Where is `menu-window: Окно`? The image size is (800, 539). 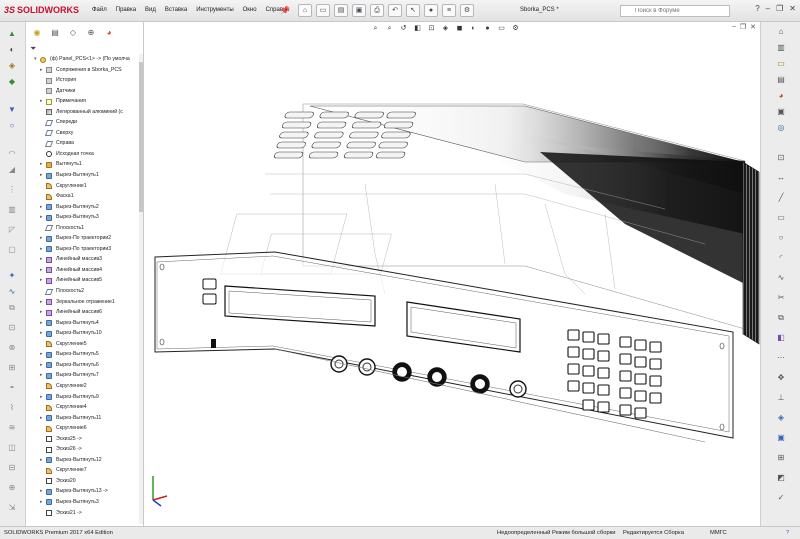 menu-window: Окно is located at coordinates (250, 10).